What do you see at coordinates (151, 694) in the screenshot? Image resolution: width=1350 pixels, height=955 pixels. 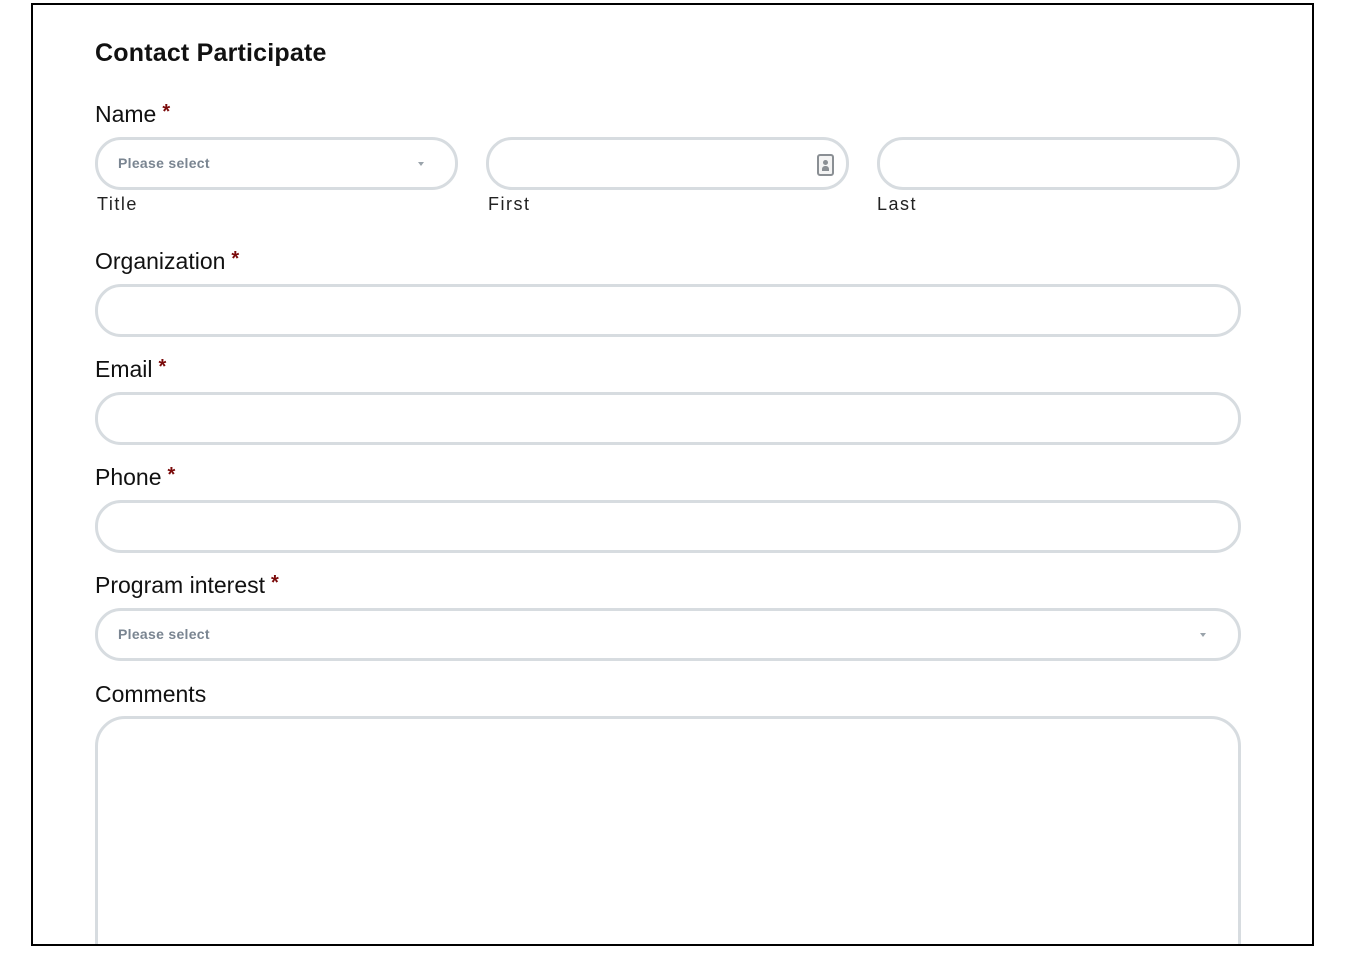 I see `comments-label: Comments` at bounding box center [151, 694].